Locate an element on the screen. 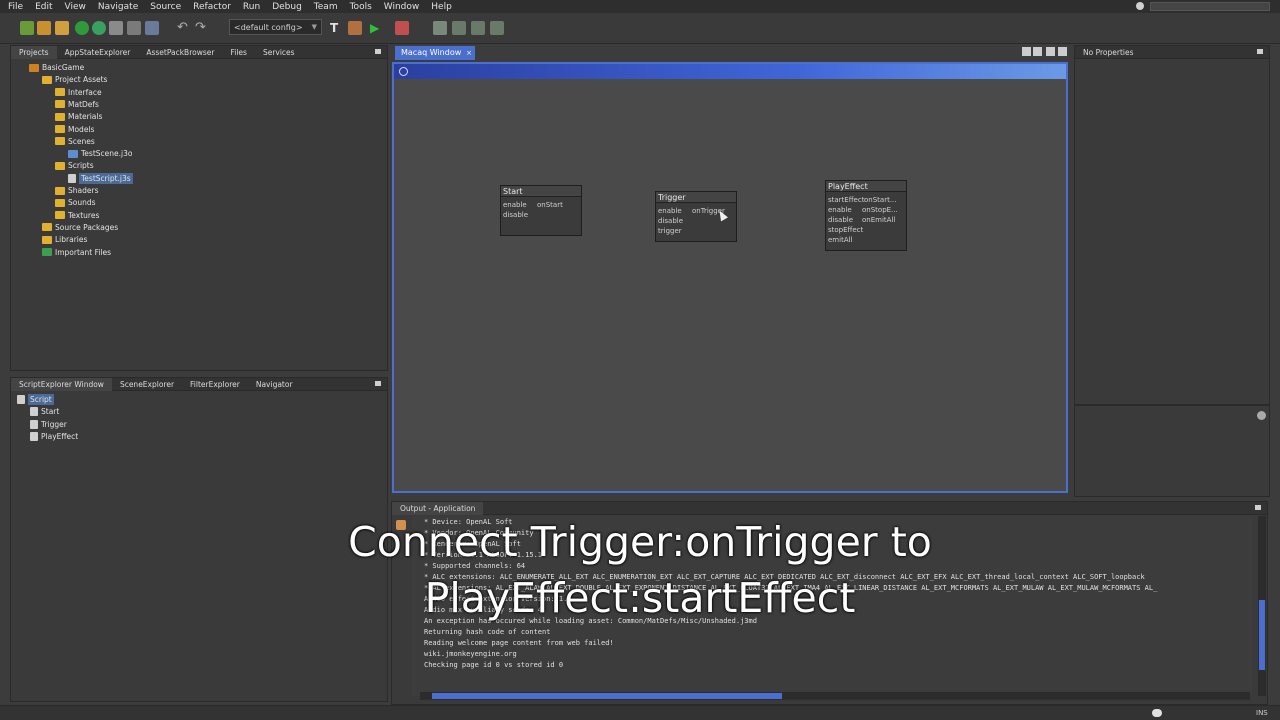 The height and width of the screenshot is (720, 1280). vertical-scrollbar is located at coordinates (1262, 606).